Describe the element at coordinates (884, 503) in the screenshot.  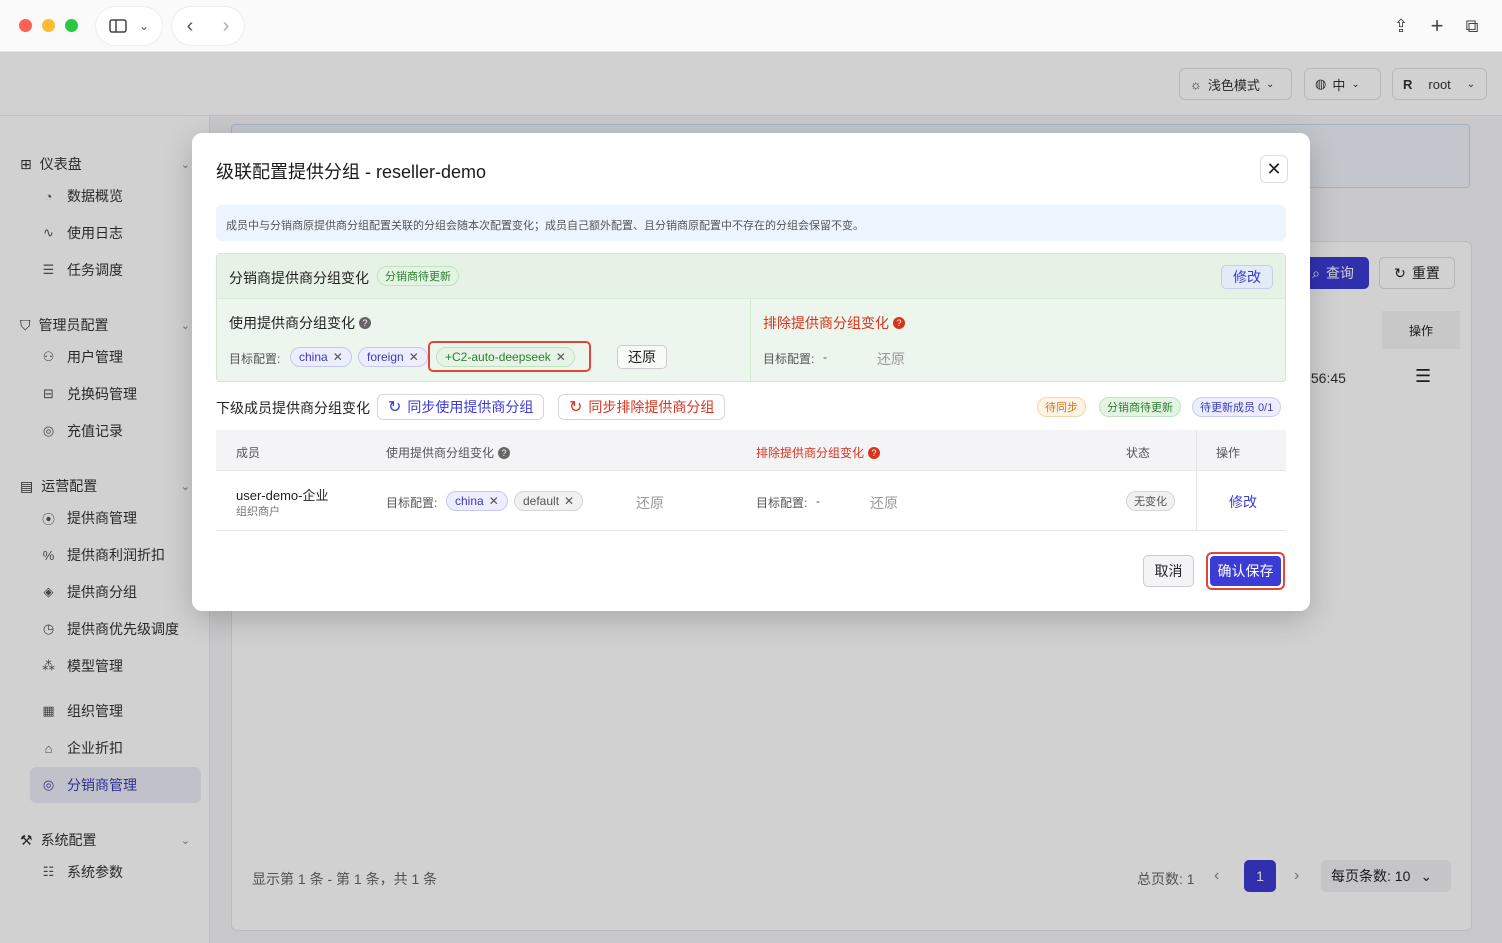
I see `member-exclude-restore-button: 还原` at that location.